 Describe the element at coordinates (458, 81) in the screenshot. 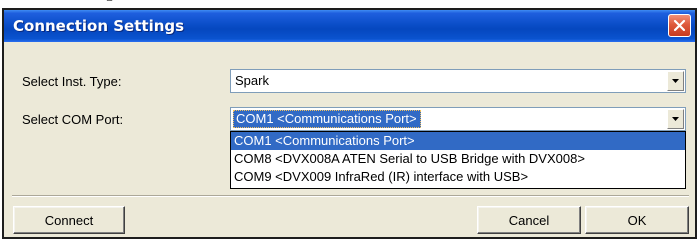

I see `inst-type-select: Spark` at that location.